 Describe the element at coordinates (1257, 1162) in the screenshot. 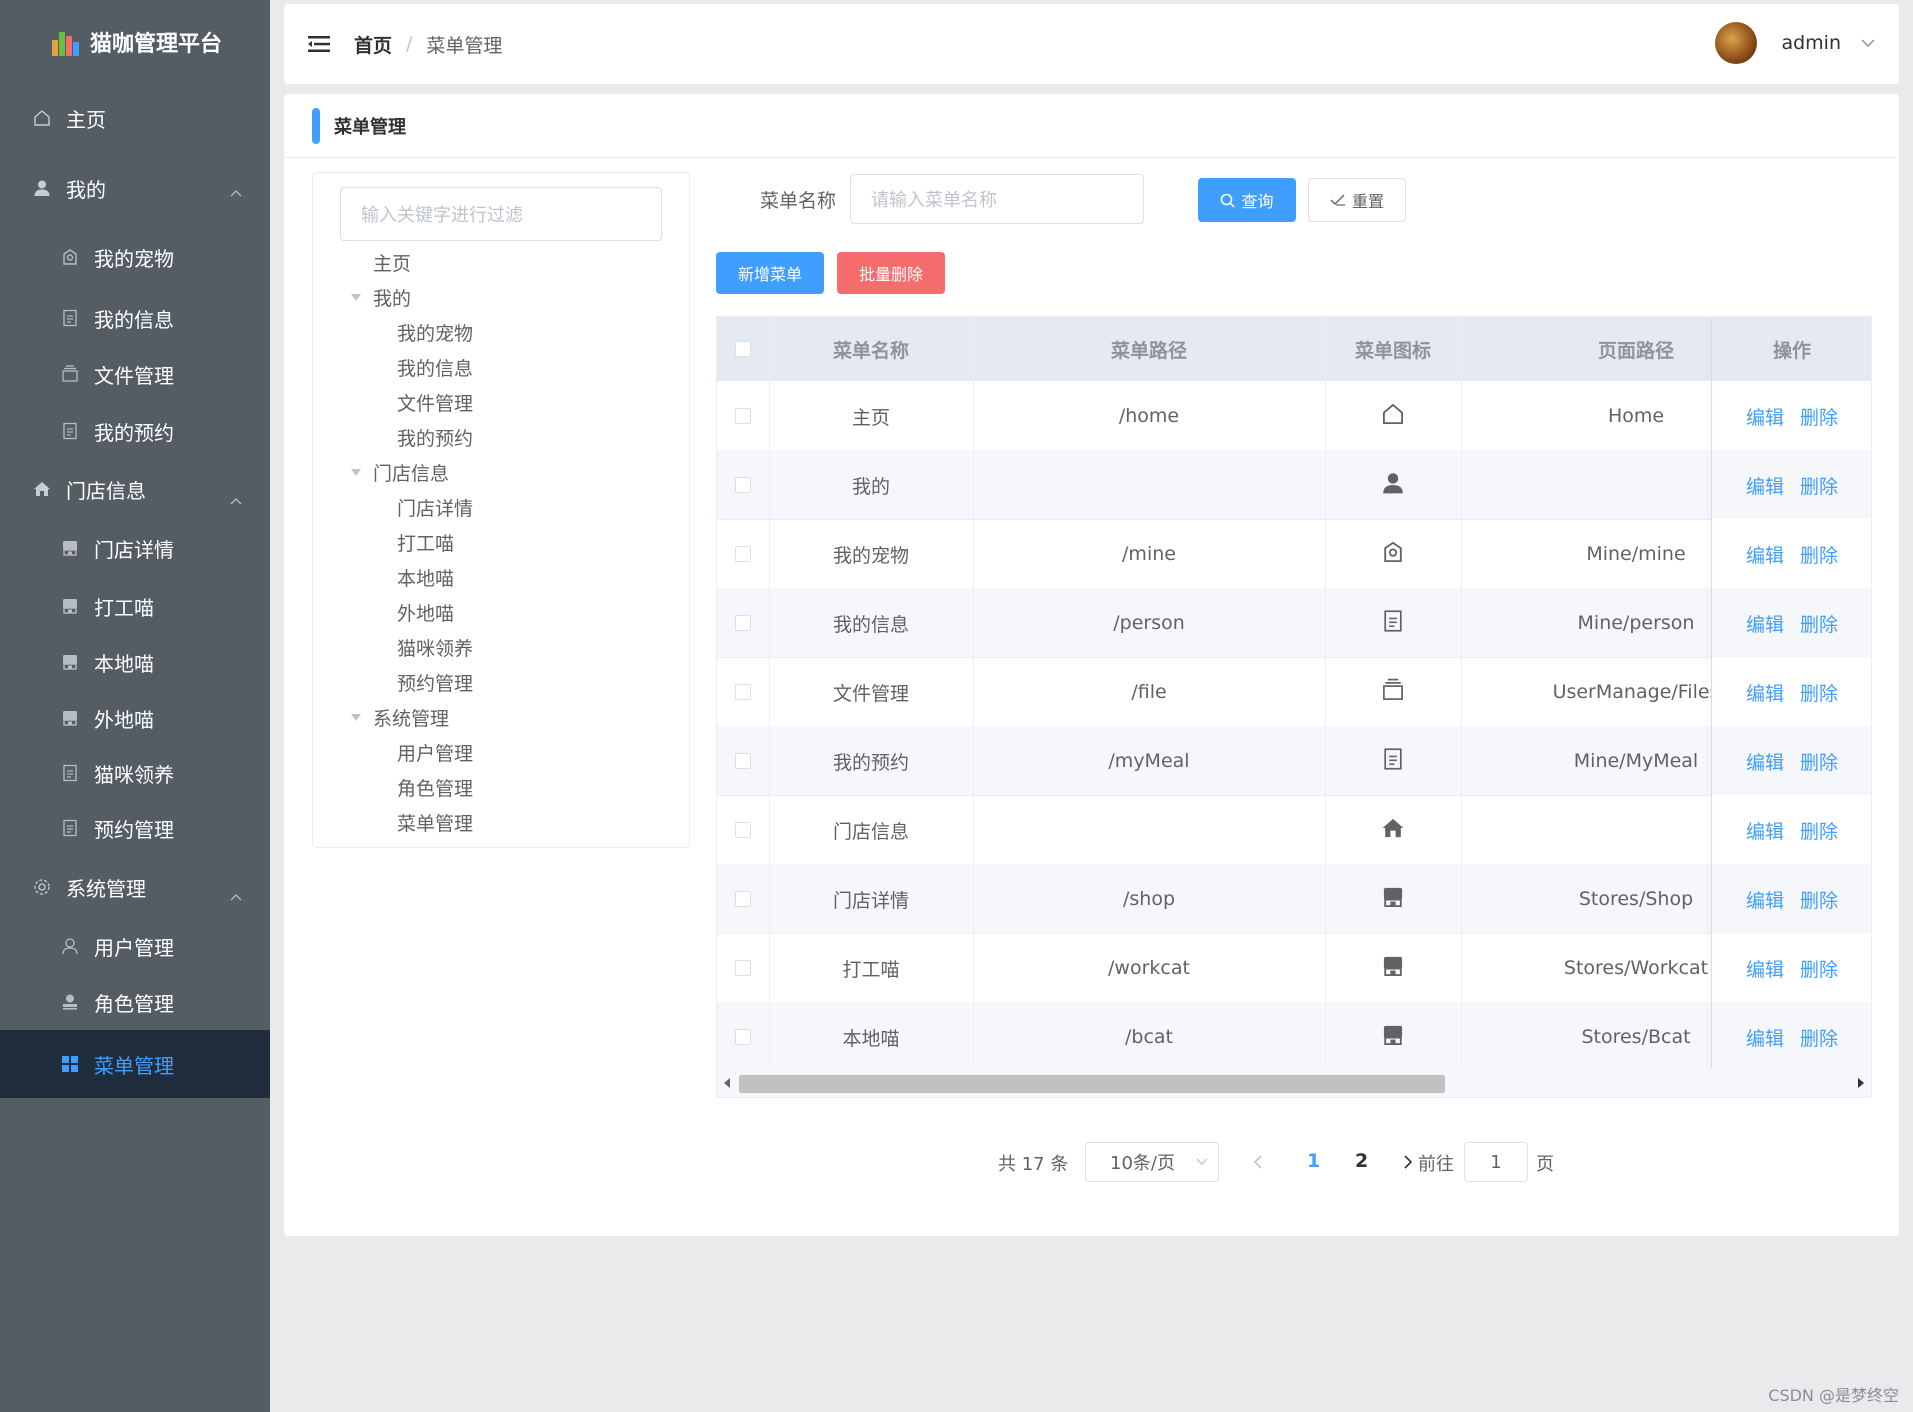

I see `prev-page-icon` at that location.